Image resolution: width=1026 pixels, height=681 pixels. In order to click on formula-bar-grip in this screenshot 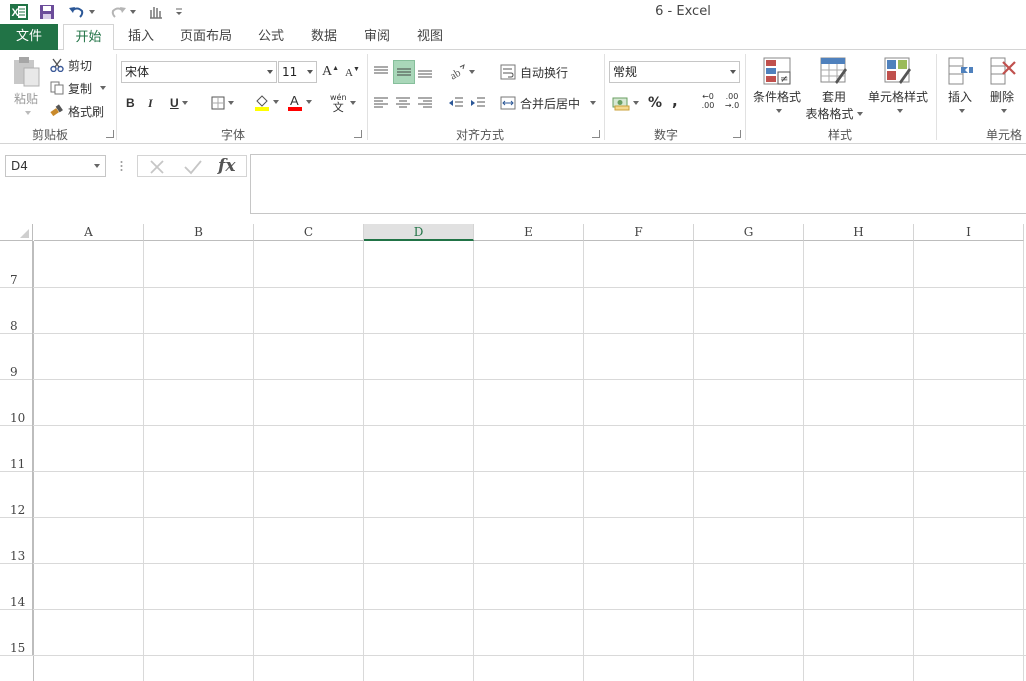, I will do `click(121, 166)`.